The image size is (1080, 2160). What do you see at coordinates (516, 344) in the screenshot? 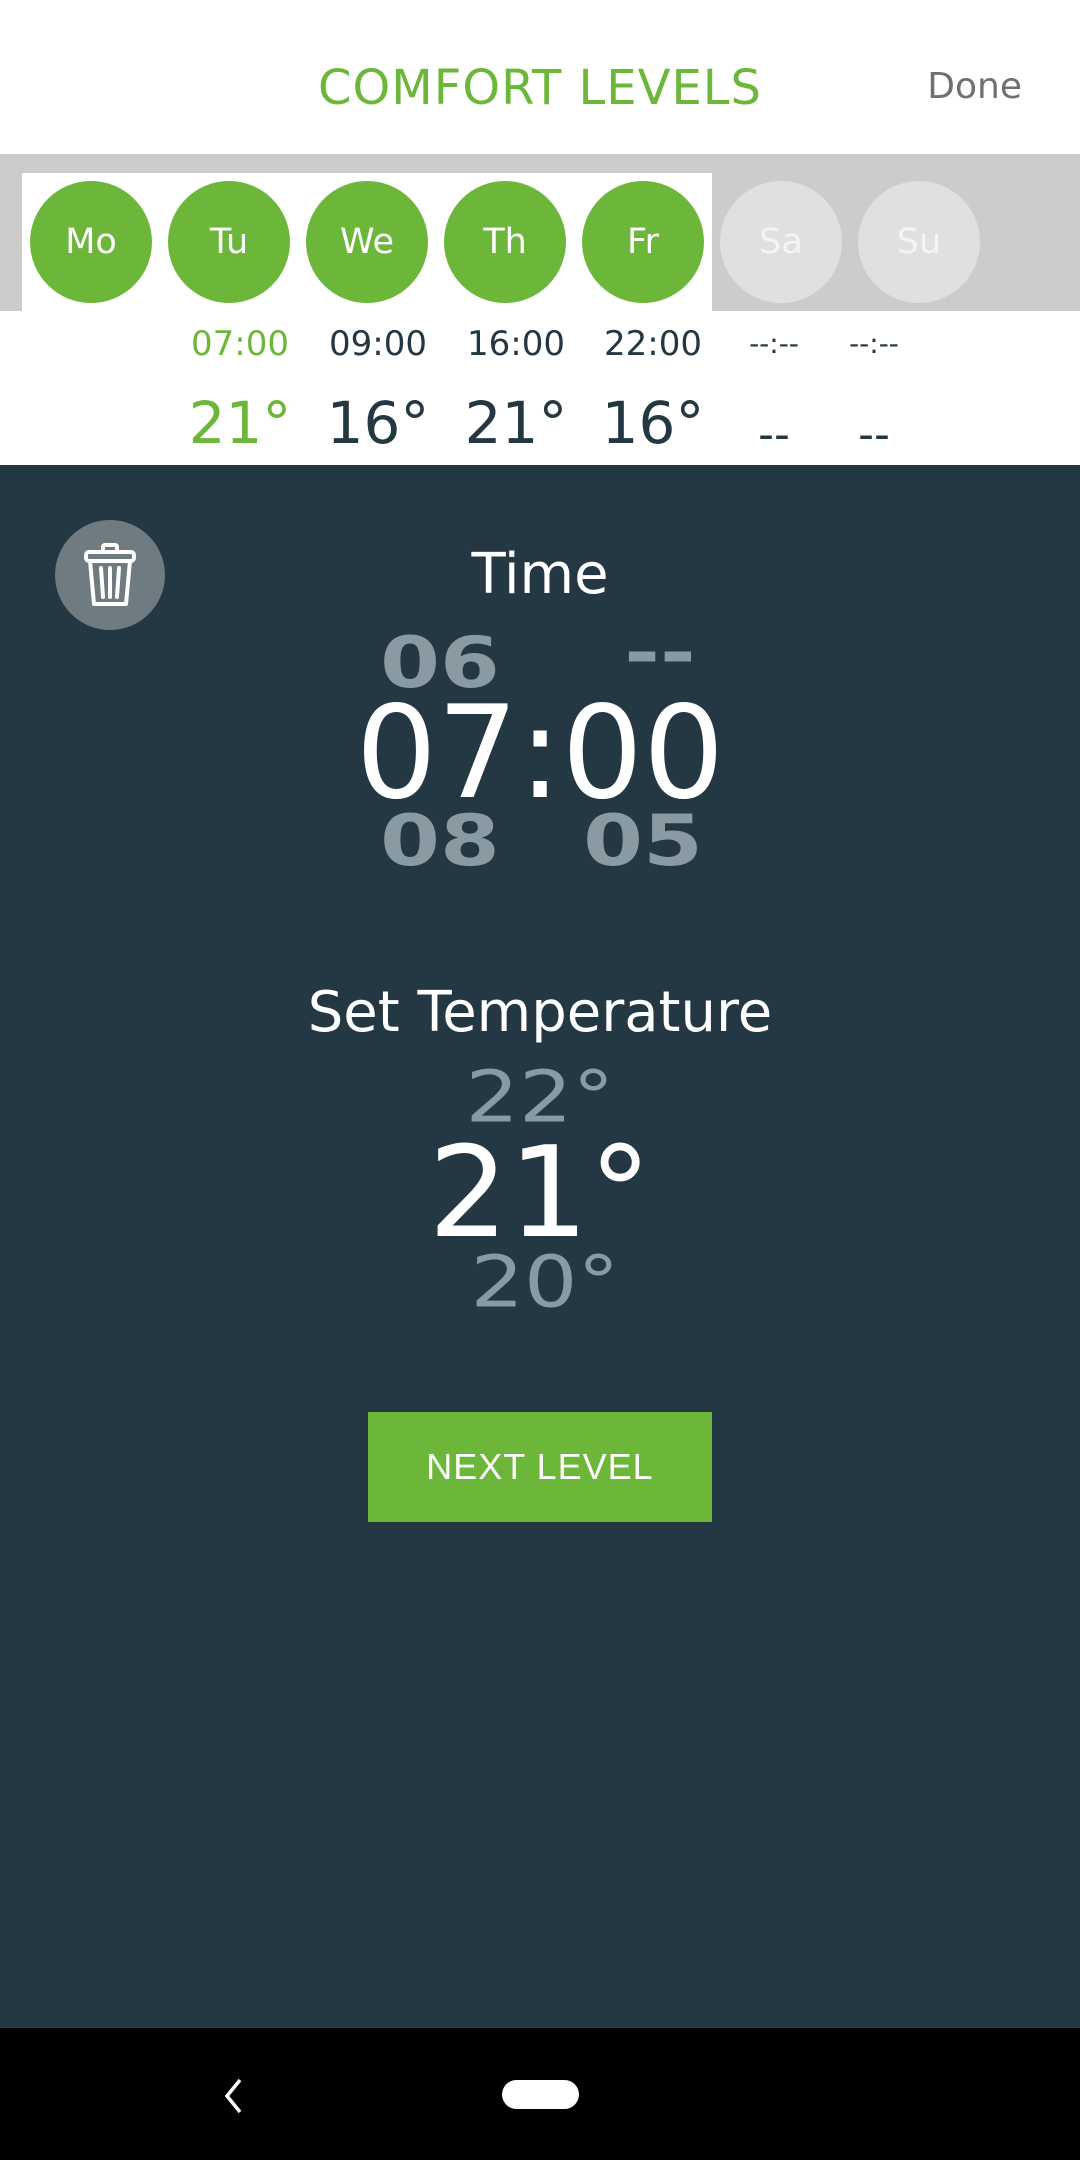
I see `level-time: 16:00` at bounding box center [516, 344].